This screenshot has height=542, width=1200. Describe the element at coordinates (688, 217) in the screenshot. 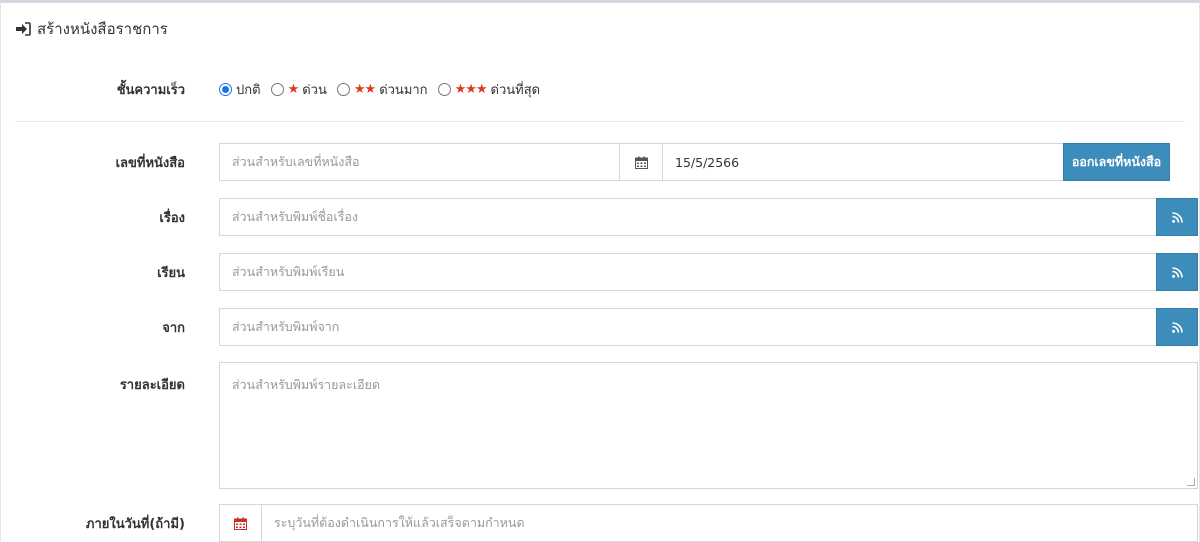

I see `subject-input: ส่วนสำหรับพิมพ์ชื่อเรื่อง` at that location.